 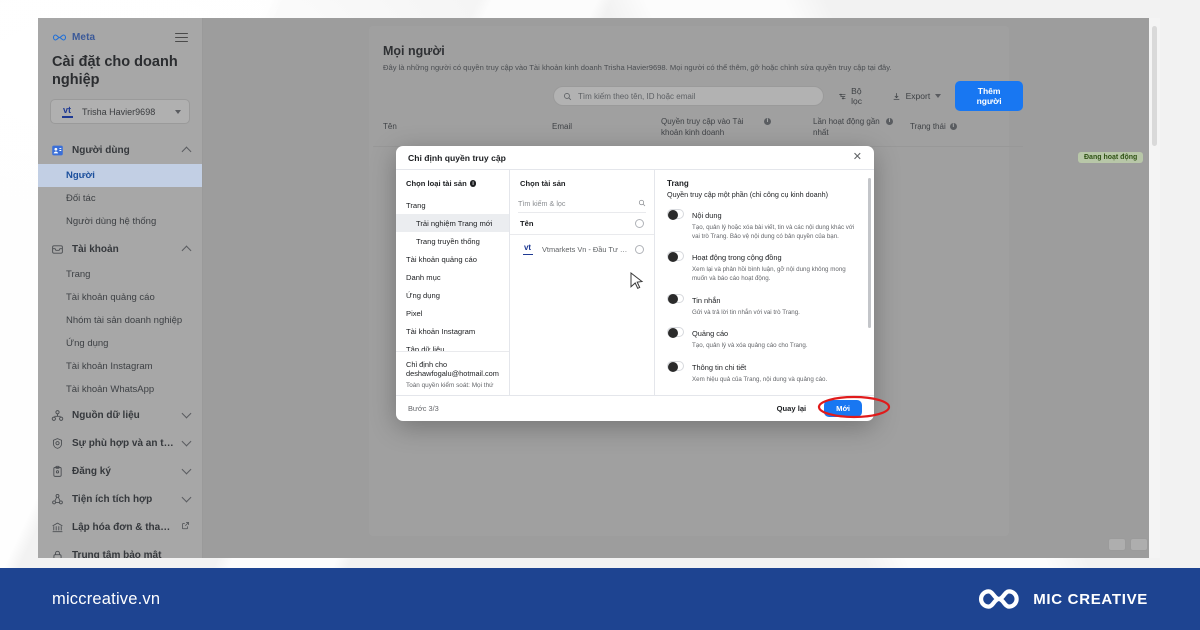 What do you see at coordinates (120, 249) in the screenshot?
I see `sidebar-item-accounts: Tài khoản` at bounding box center [120, 249].